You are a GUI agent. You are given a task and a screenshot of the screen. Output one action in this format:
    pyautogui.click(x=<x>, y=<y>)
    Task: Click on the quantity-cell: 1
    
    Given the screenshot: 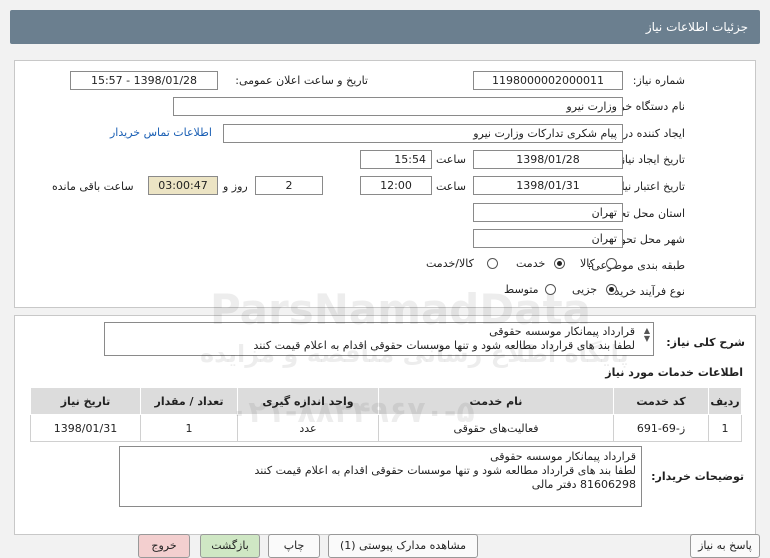 What is the action you would take?
    pyautogui.click(x=189, y=428)
    